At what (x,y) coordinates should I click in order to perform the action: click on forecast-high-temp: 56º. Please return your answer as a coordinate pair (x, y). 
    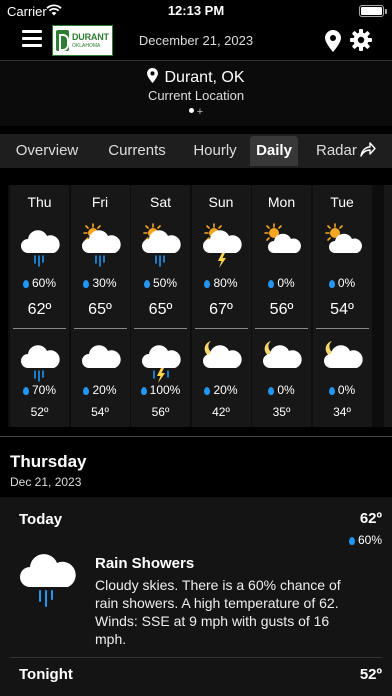
    Looking at the image, I should click on (281, 309).